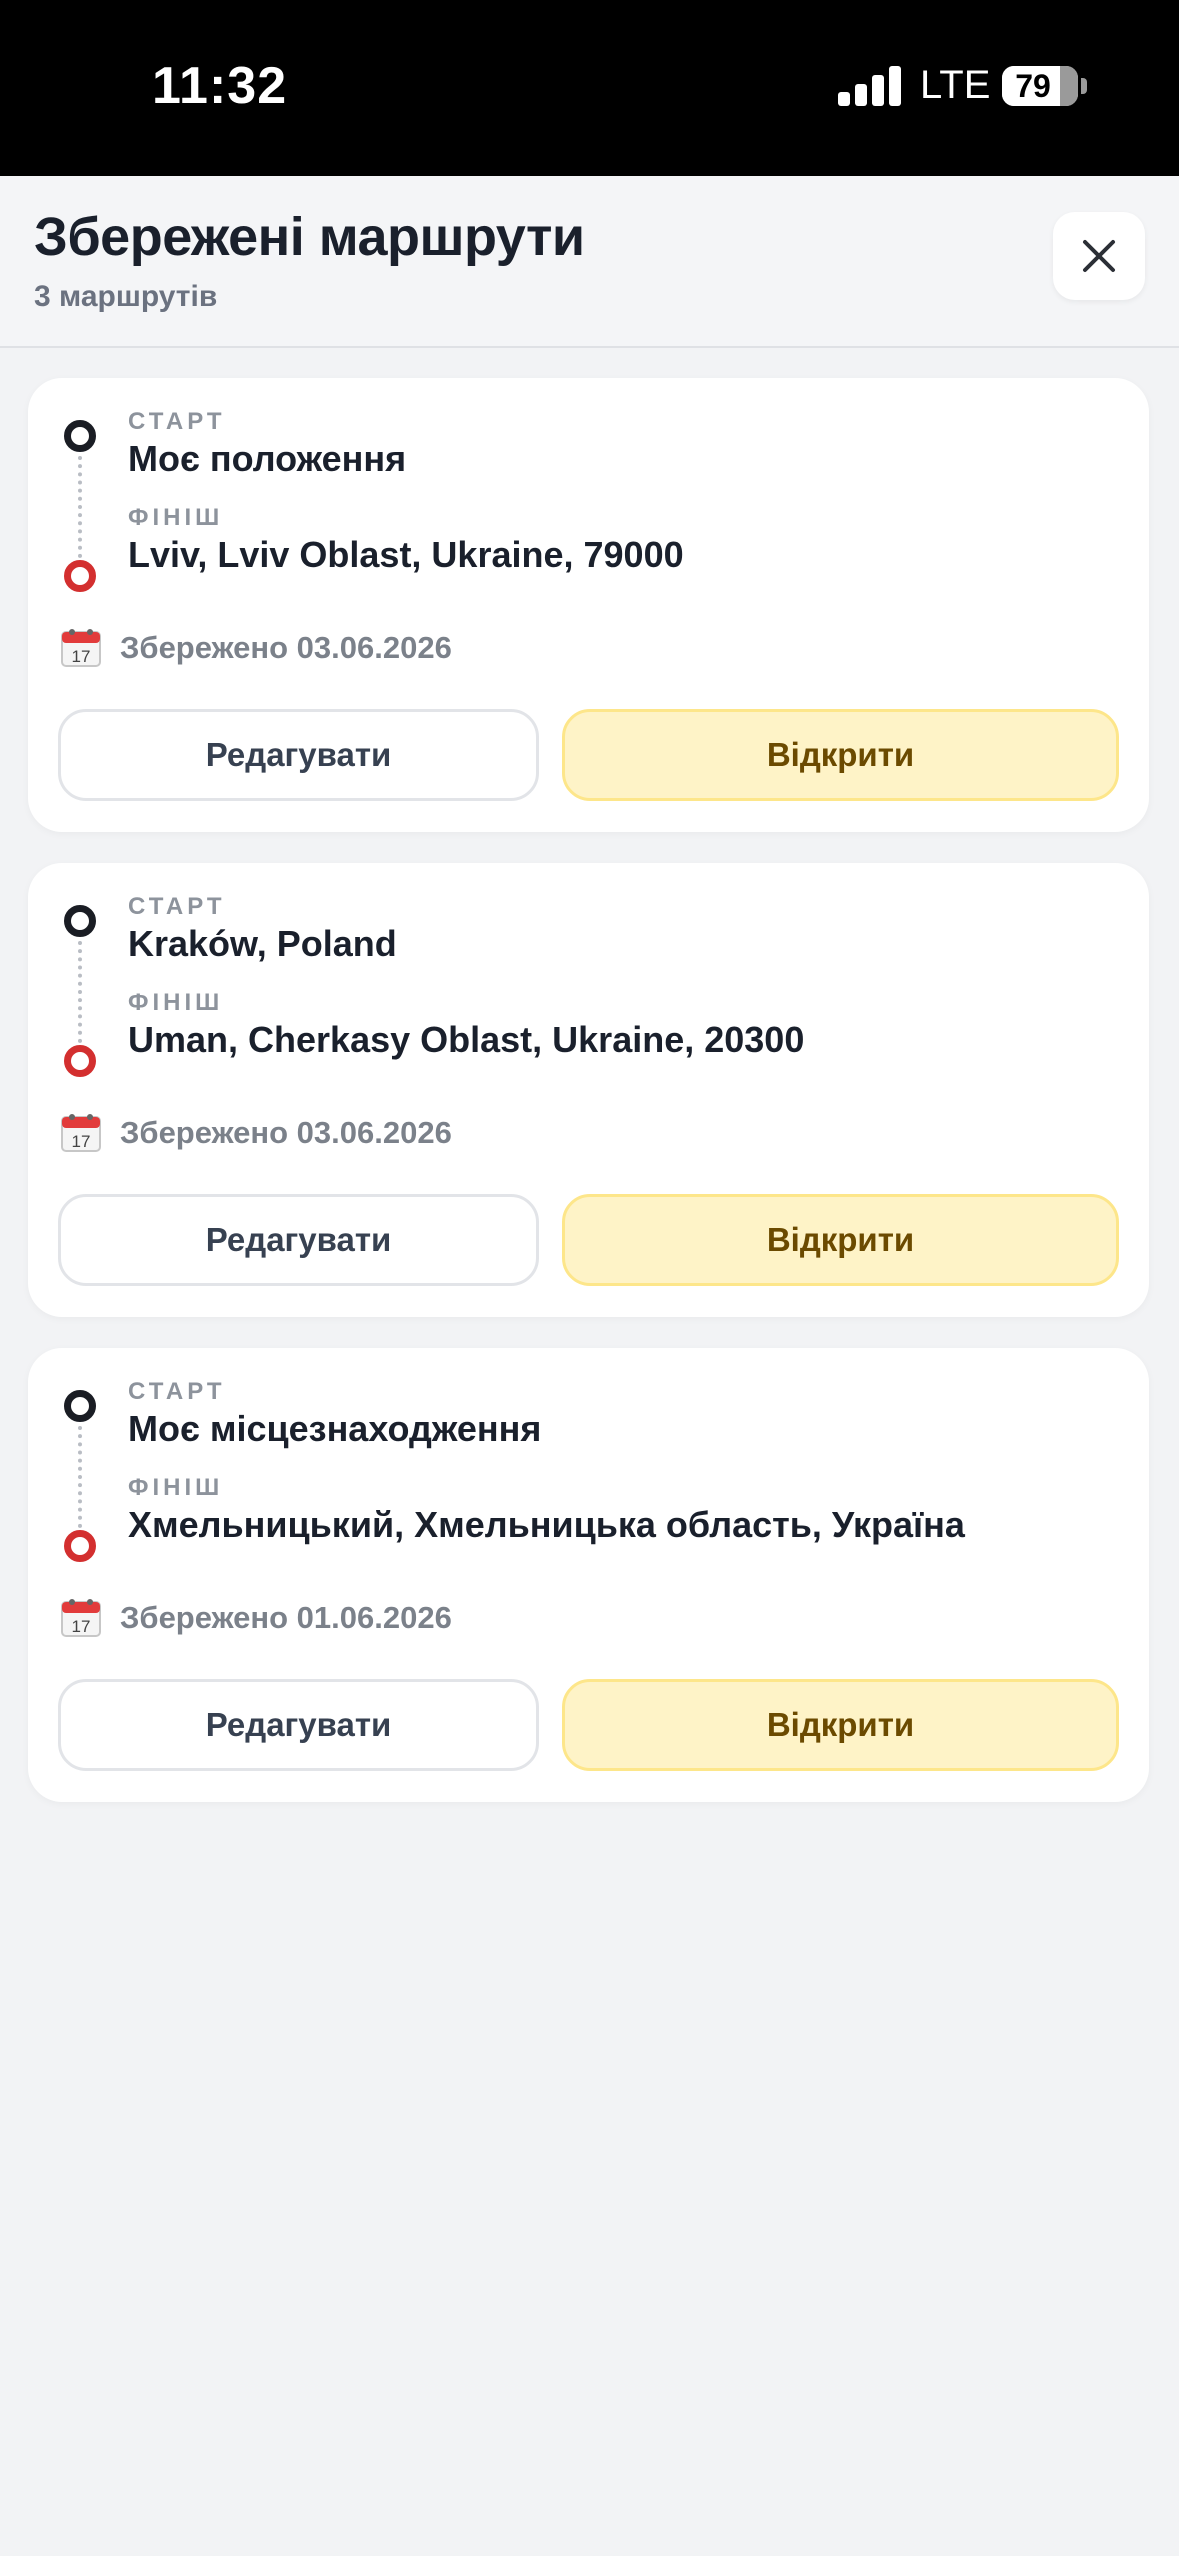  I want to click on close-button, so click(1099, 256).